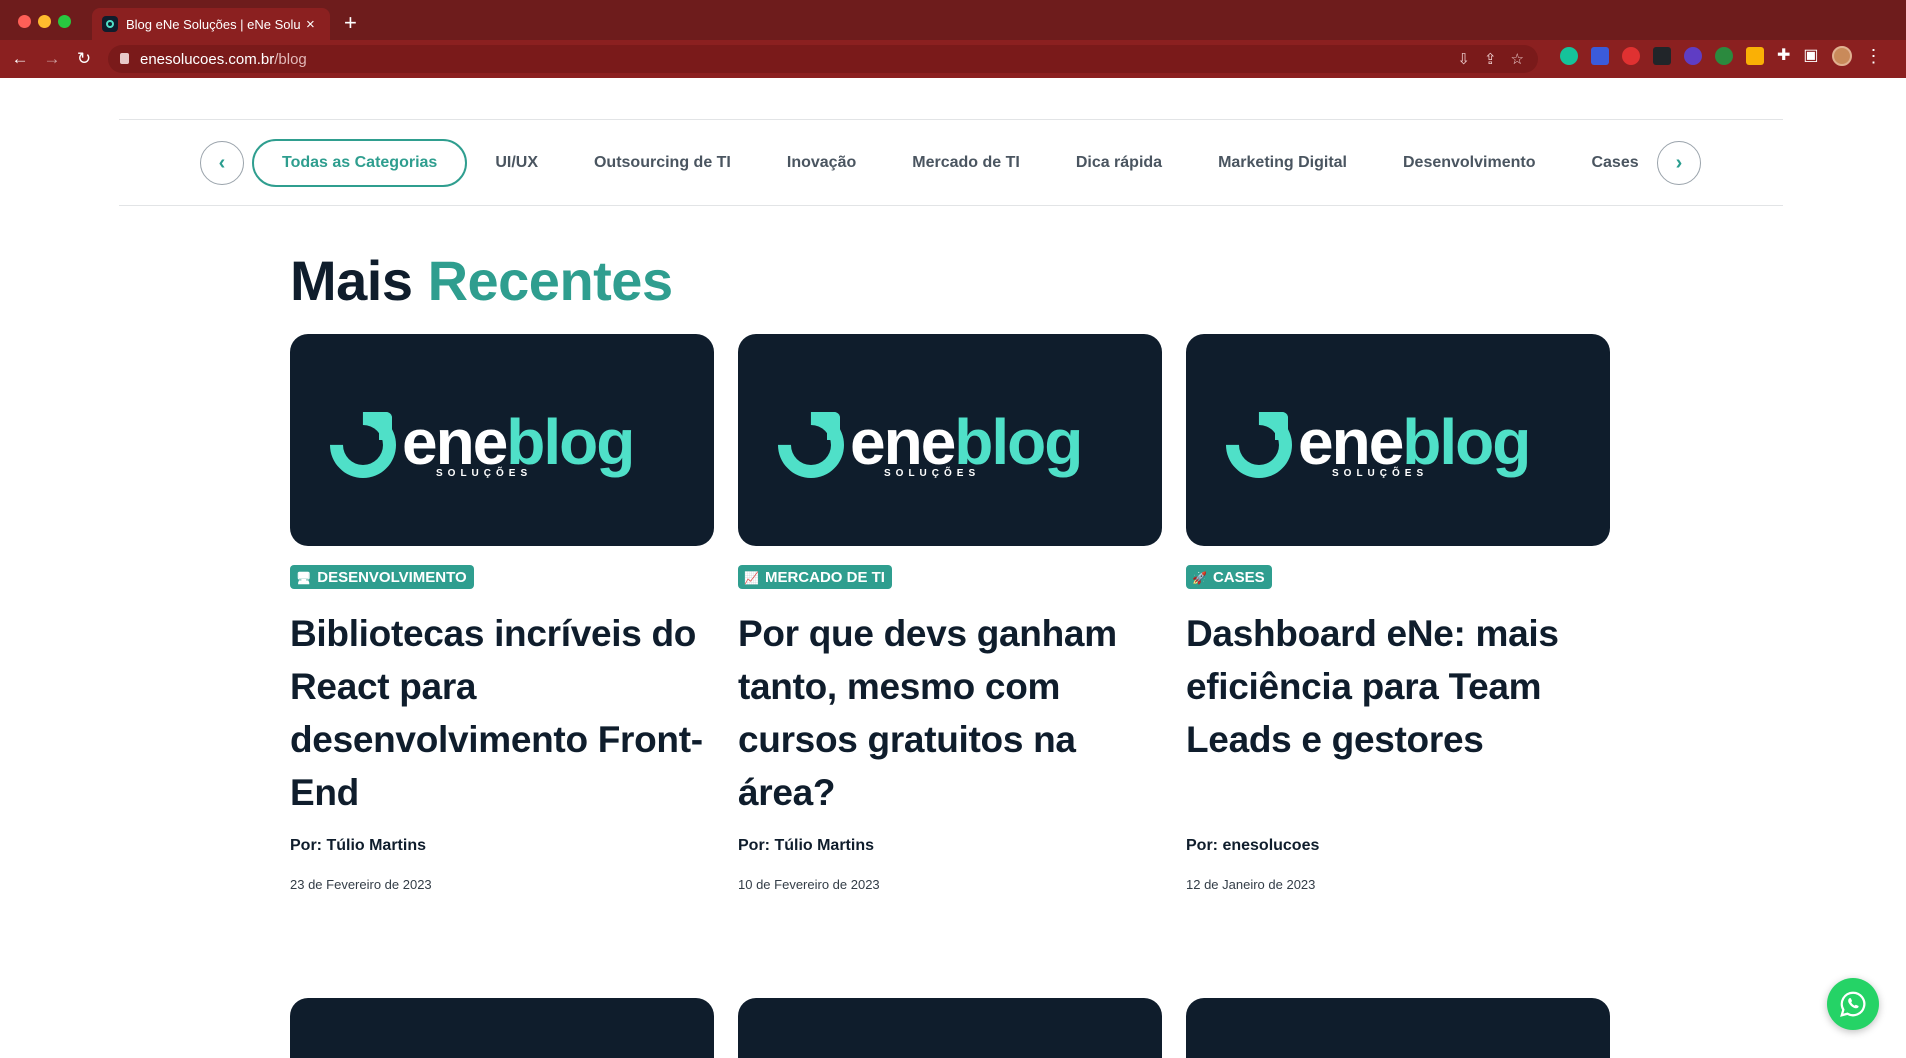 The image size is (1906, 1058). Describe the element at coordinates (44, 21) in the screenshot. I see `minimize-window-button` at that location.